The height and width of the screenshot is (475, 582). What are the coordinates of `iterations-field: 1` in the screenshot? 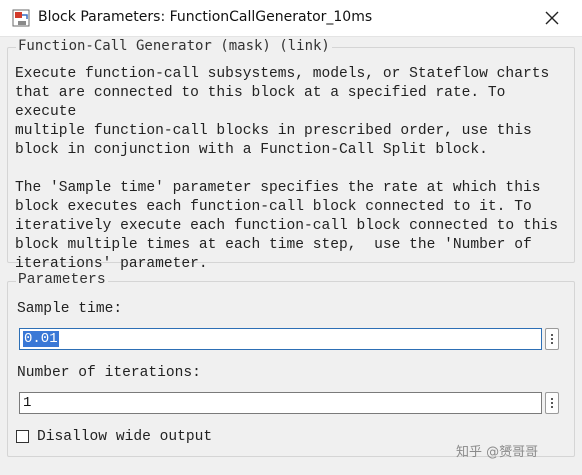 It's located at (280, 403).